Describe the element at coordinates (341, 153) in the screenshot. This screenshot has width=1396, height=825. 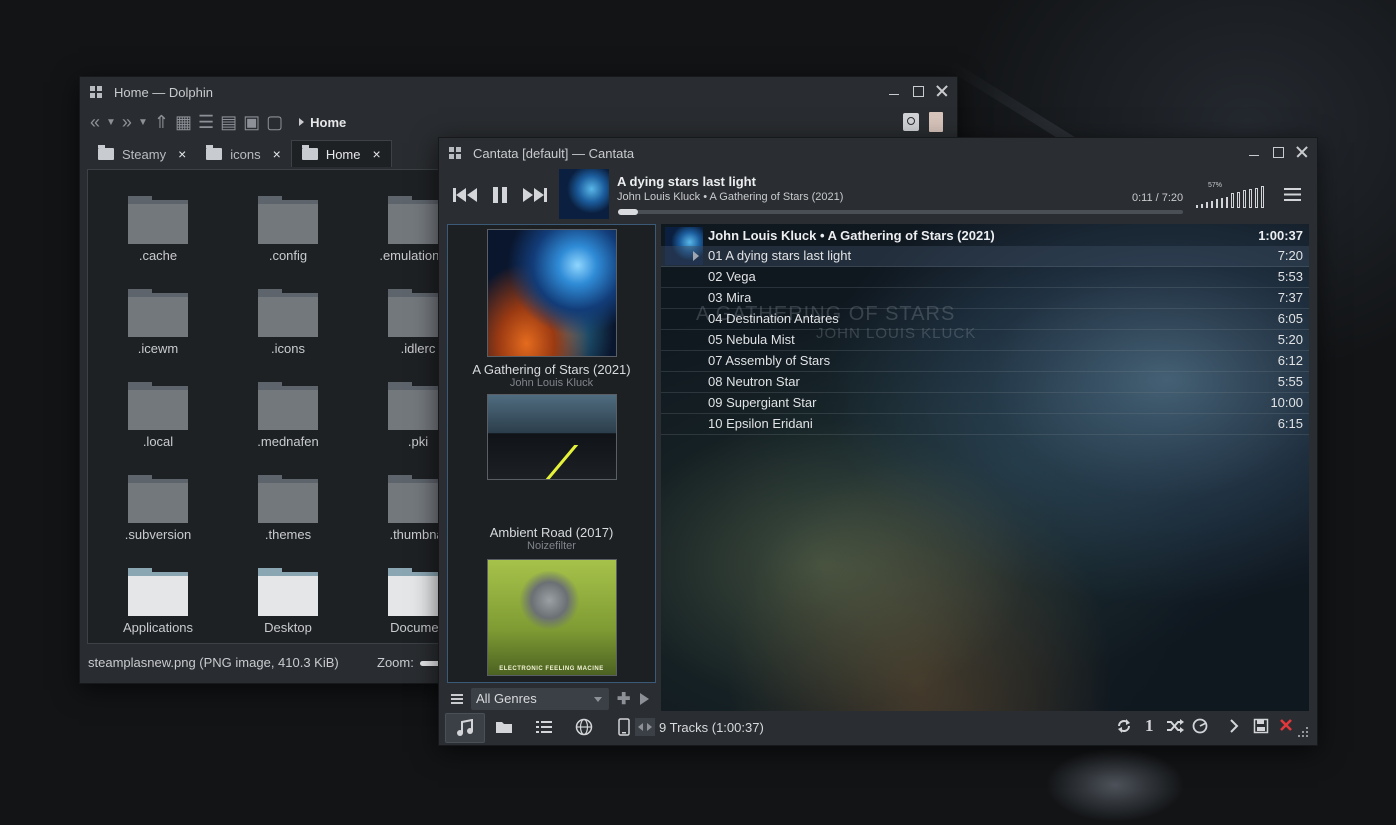
I see `tab-home: Home ×` at that location.